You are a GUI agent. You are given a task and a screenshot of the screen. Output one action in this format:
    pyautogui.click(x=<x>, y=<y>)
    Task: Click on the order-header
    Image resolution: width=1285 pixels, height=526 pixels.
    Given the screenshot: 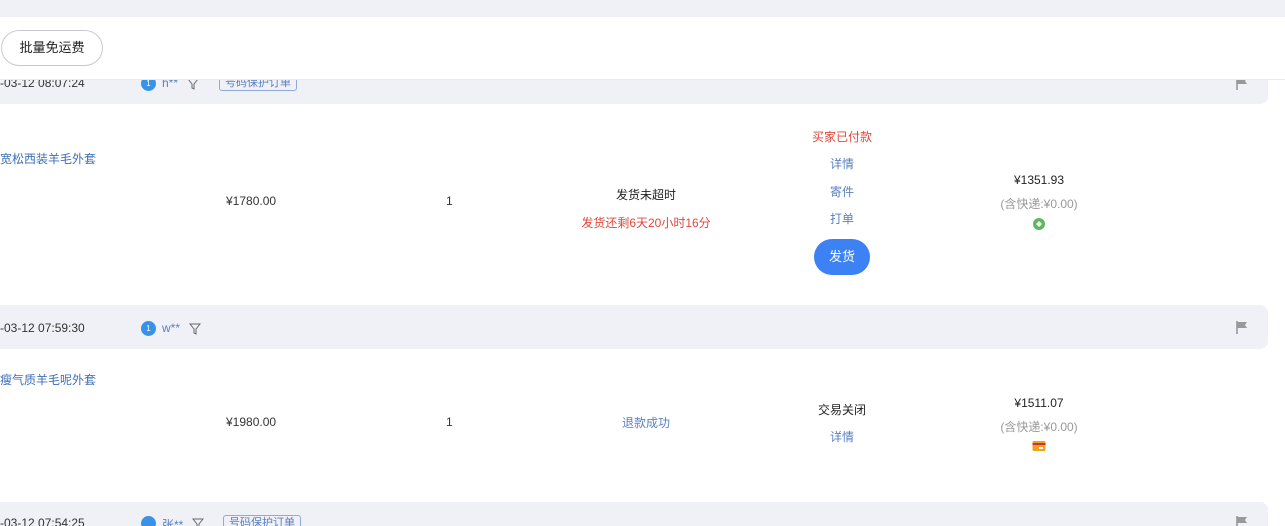 What is the action you would take?
    pyautogui.click(x=634, y=514)
    